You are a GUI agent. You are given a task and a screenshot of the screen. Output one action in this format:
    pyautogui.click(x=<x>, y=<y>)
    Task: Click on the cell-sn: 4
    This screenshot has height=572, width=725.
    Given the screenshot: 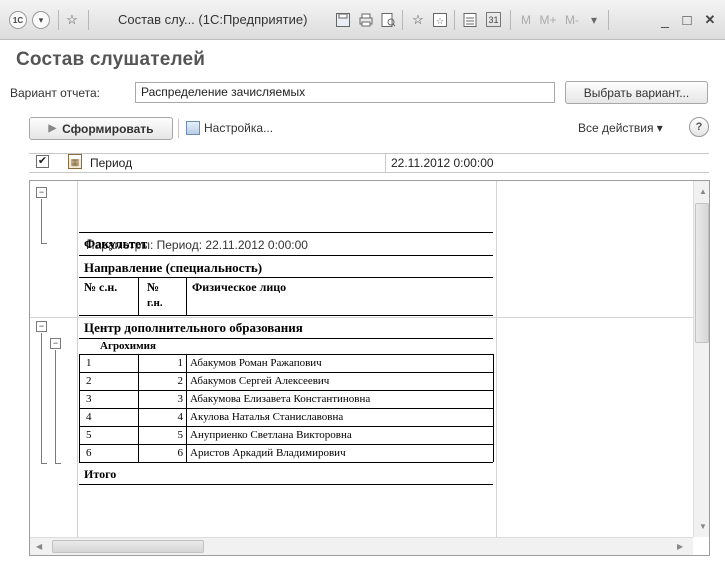 What is the action you would take?
    pyautogui.click(x=89, y=417)
    